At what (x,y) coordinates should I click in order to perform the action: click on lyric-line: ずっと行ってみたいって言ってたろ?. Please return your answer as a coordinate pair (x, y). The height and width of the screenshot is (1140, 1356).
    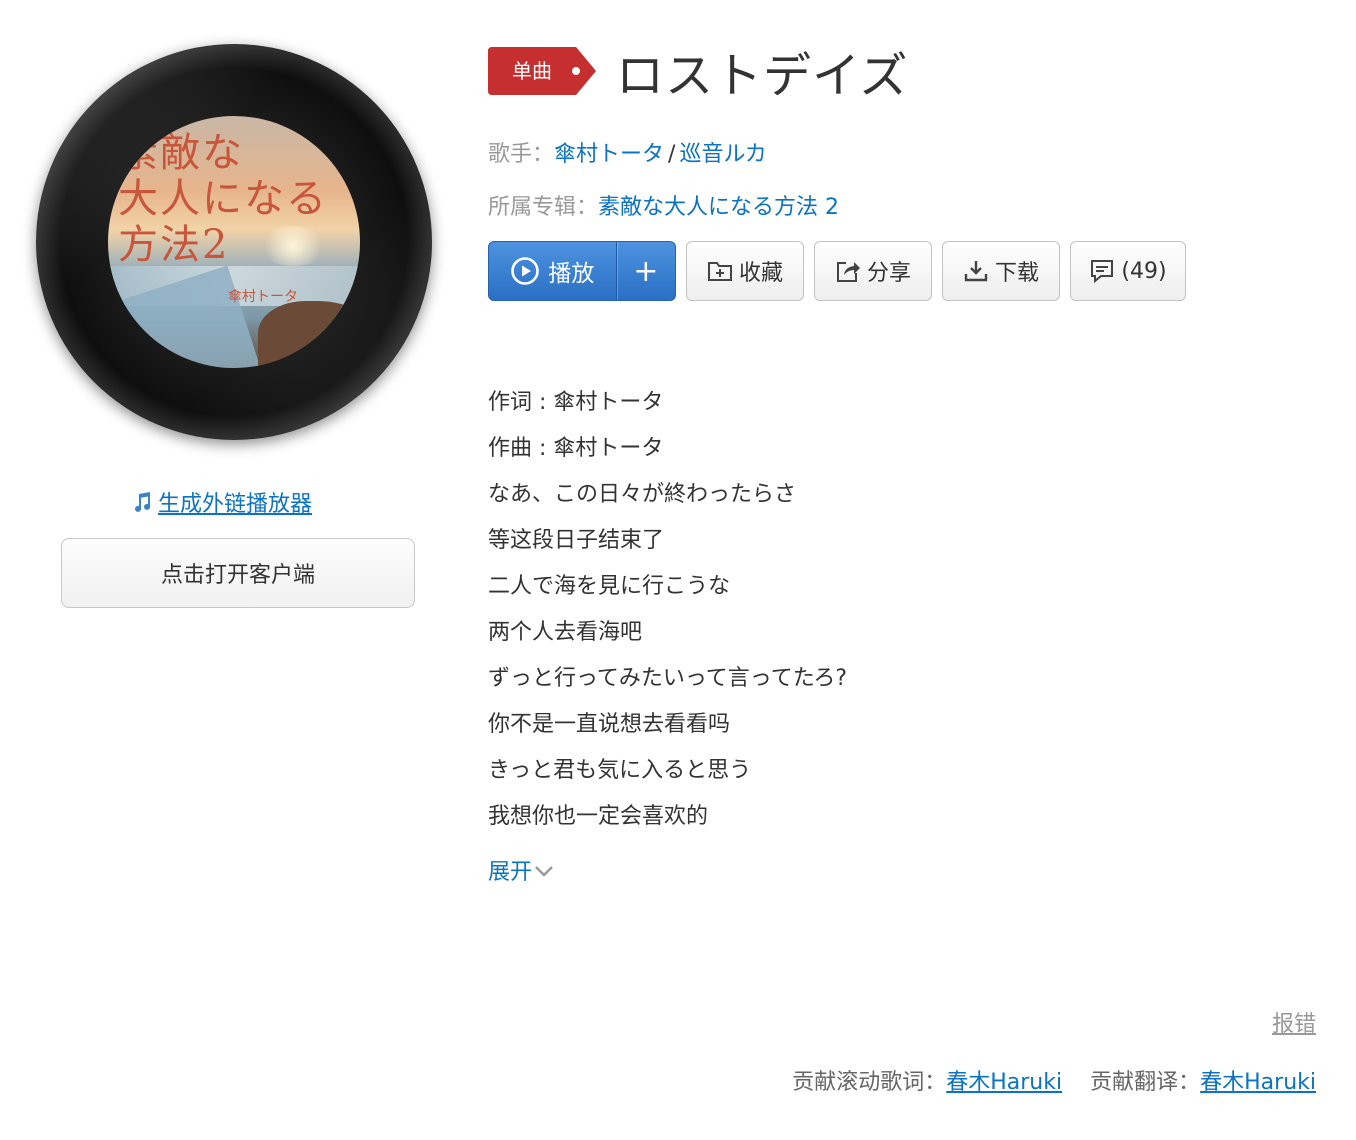
    Looking at the image, I should click on (668, 678).